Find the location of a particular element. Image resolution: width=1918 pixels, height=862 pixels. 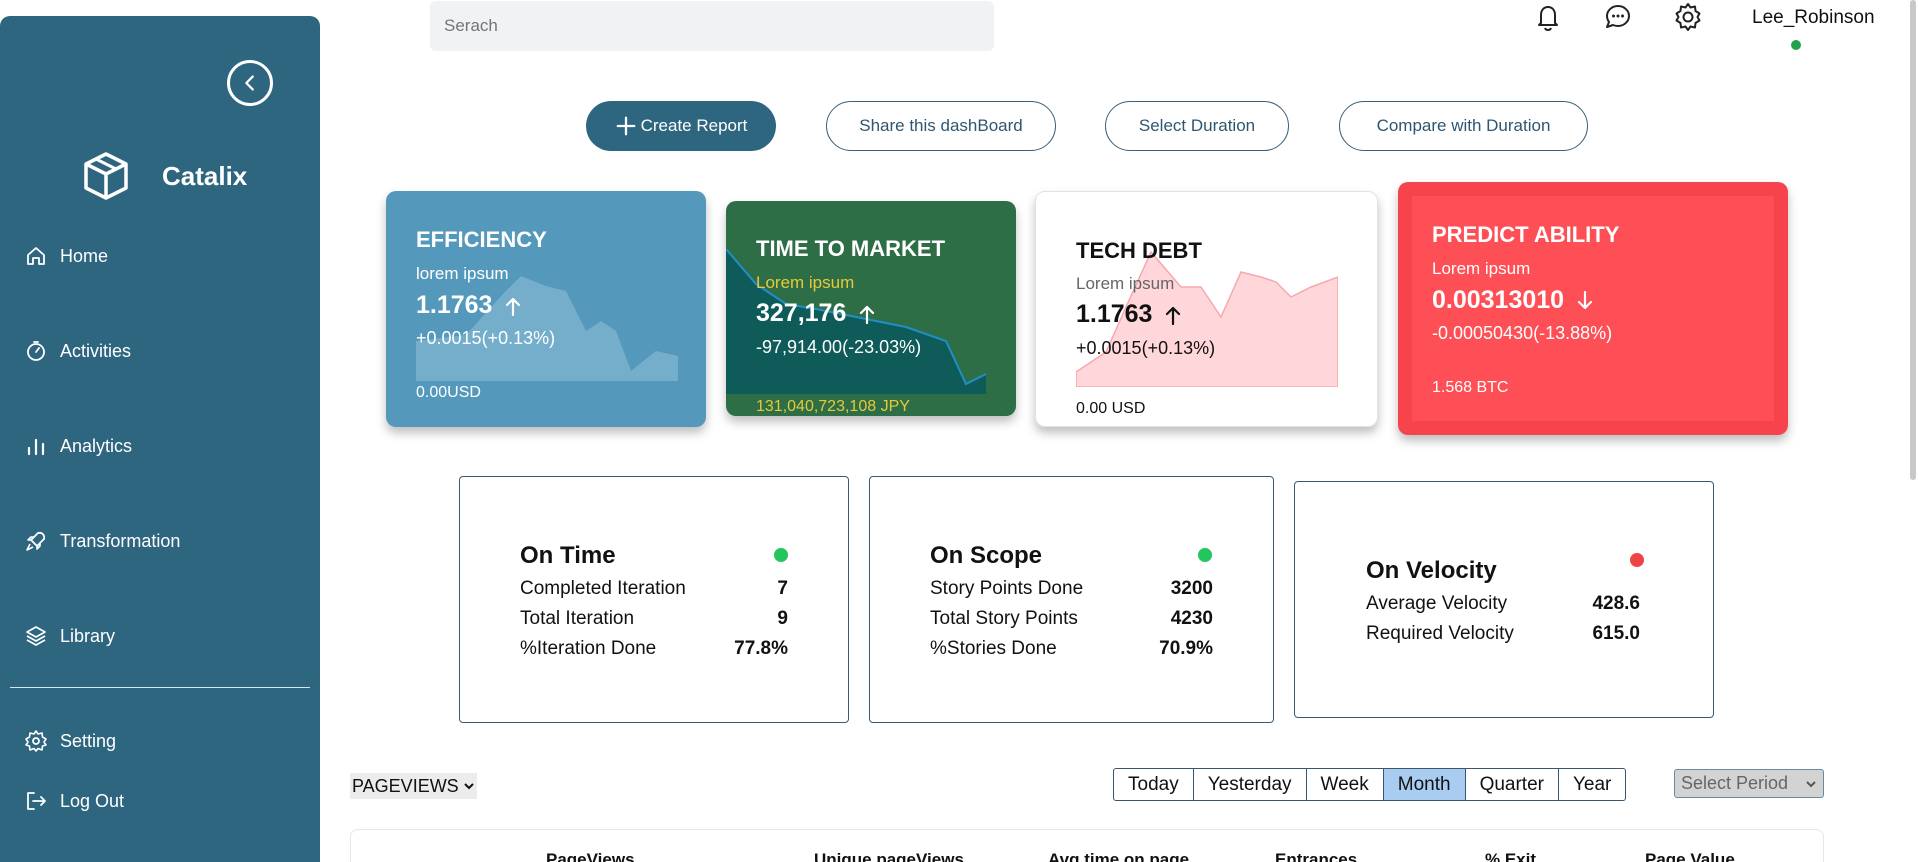

page-scrollbar is located at coordinates (1913, 240).